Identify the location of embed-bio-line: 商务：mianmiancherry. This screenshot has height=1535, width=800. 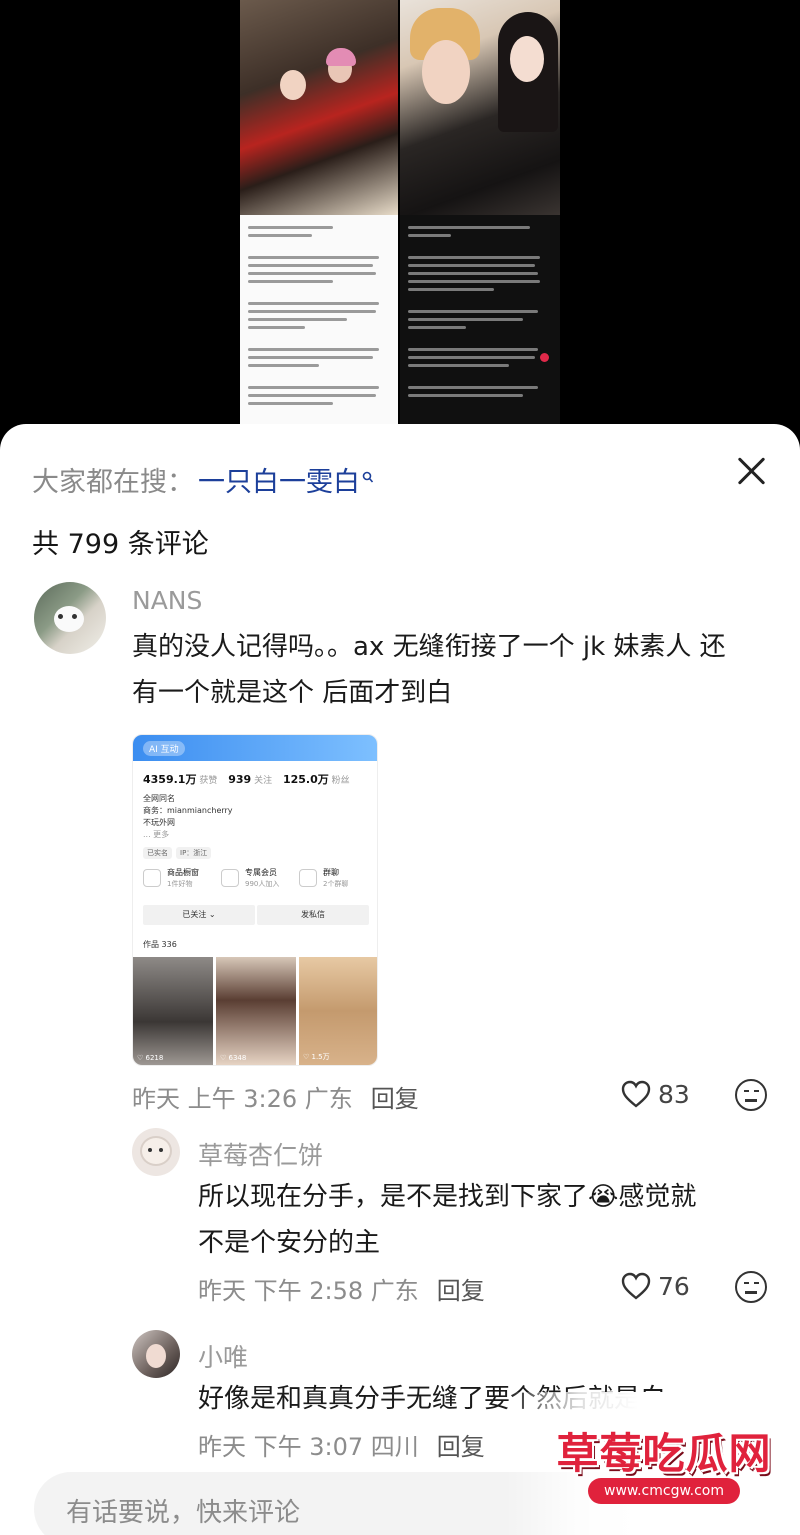
(188, 810).